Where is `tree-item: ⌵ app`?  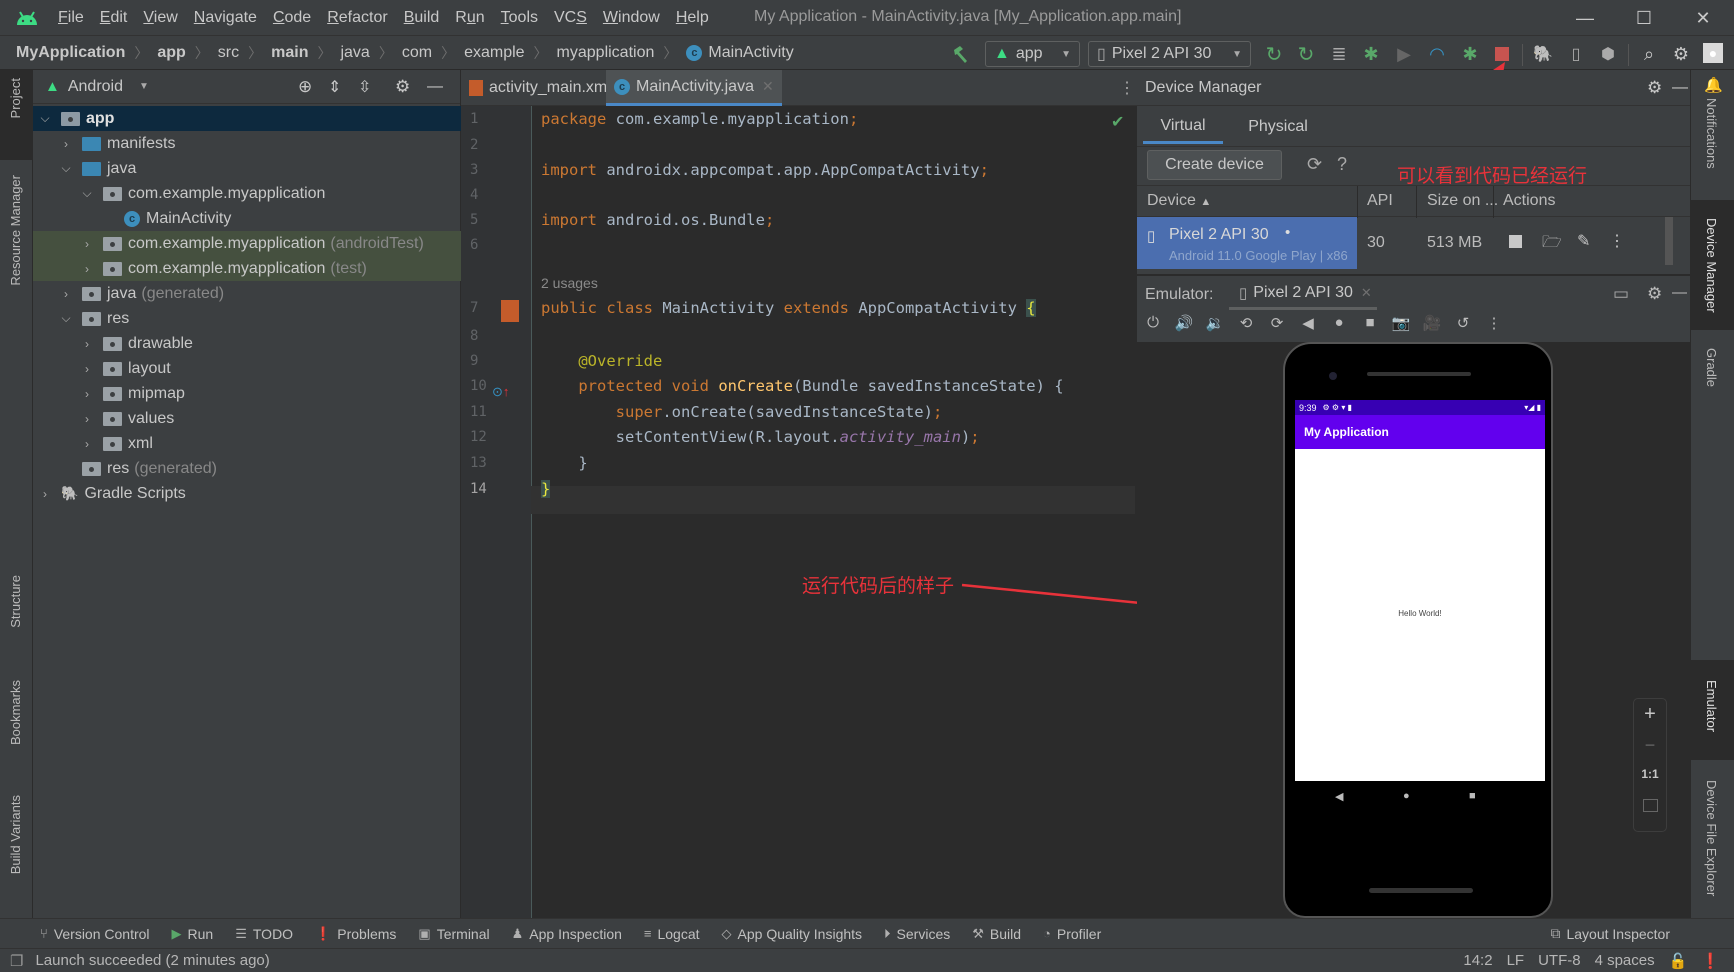 tree-item: ⌵ app is located at coordinates (247, 118).